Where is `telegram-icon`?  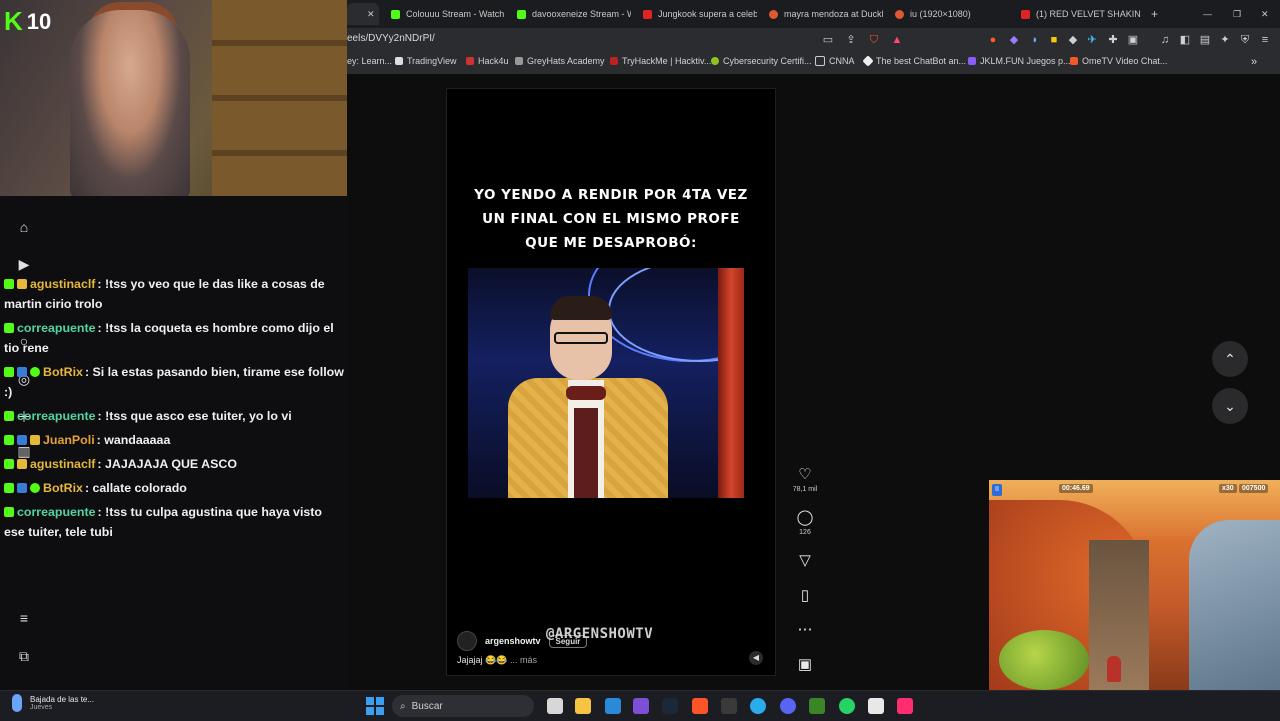 telegram-icon is located at coordinates (758, 706).